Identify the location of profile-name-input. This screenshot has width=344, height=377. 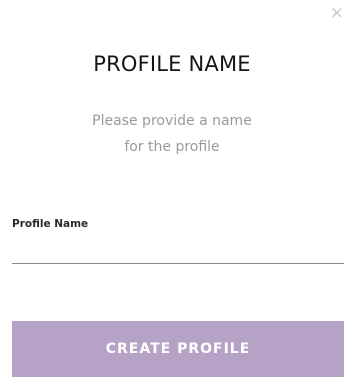
(178, 250).